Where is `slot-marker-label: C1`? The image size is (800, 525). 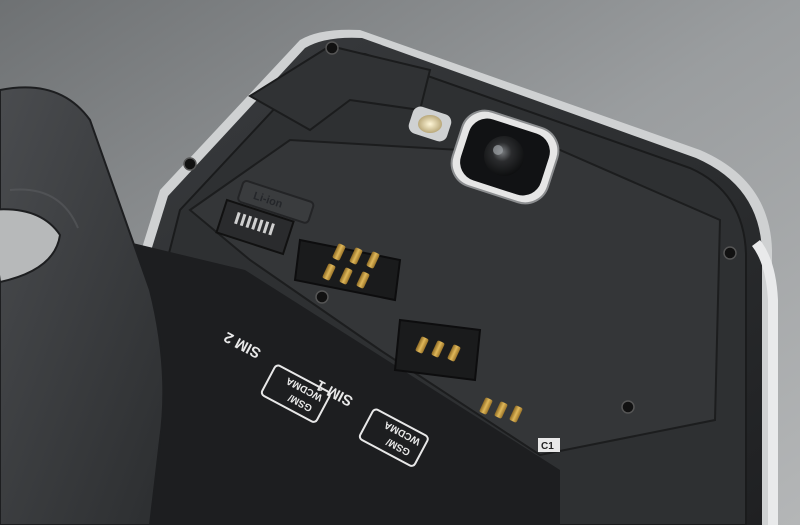
slot-marker-label: C1 is located at coordinates (547, 446).